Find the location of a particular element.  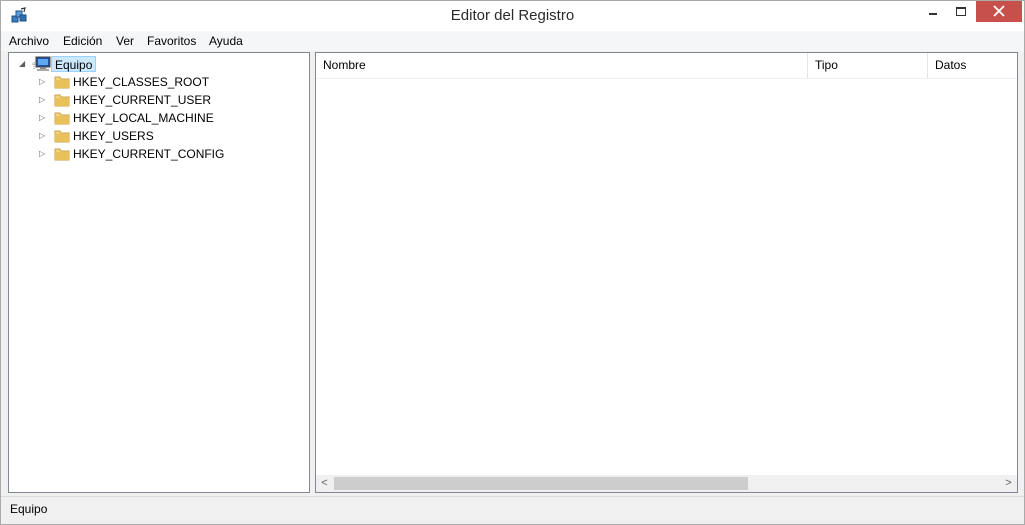

minimize-button is located at coordinates (933, 11).